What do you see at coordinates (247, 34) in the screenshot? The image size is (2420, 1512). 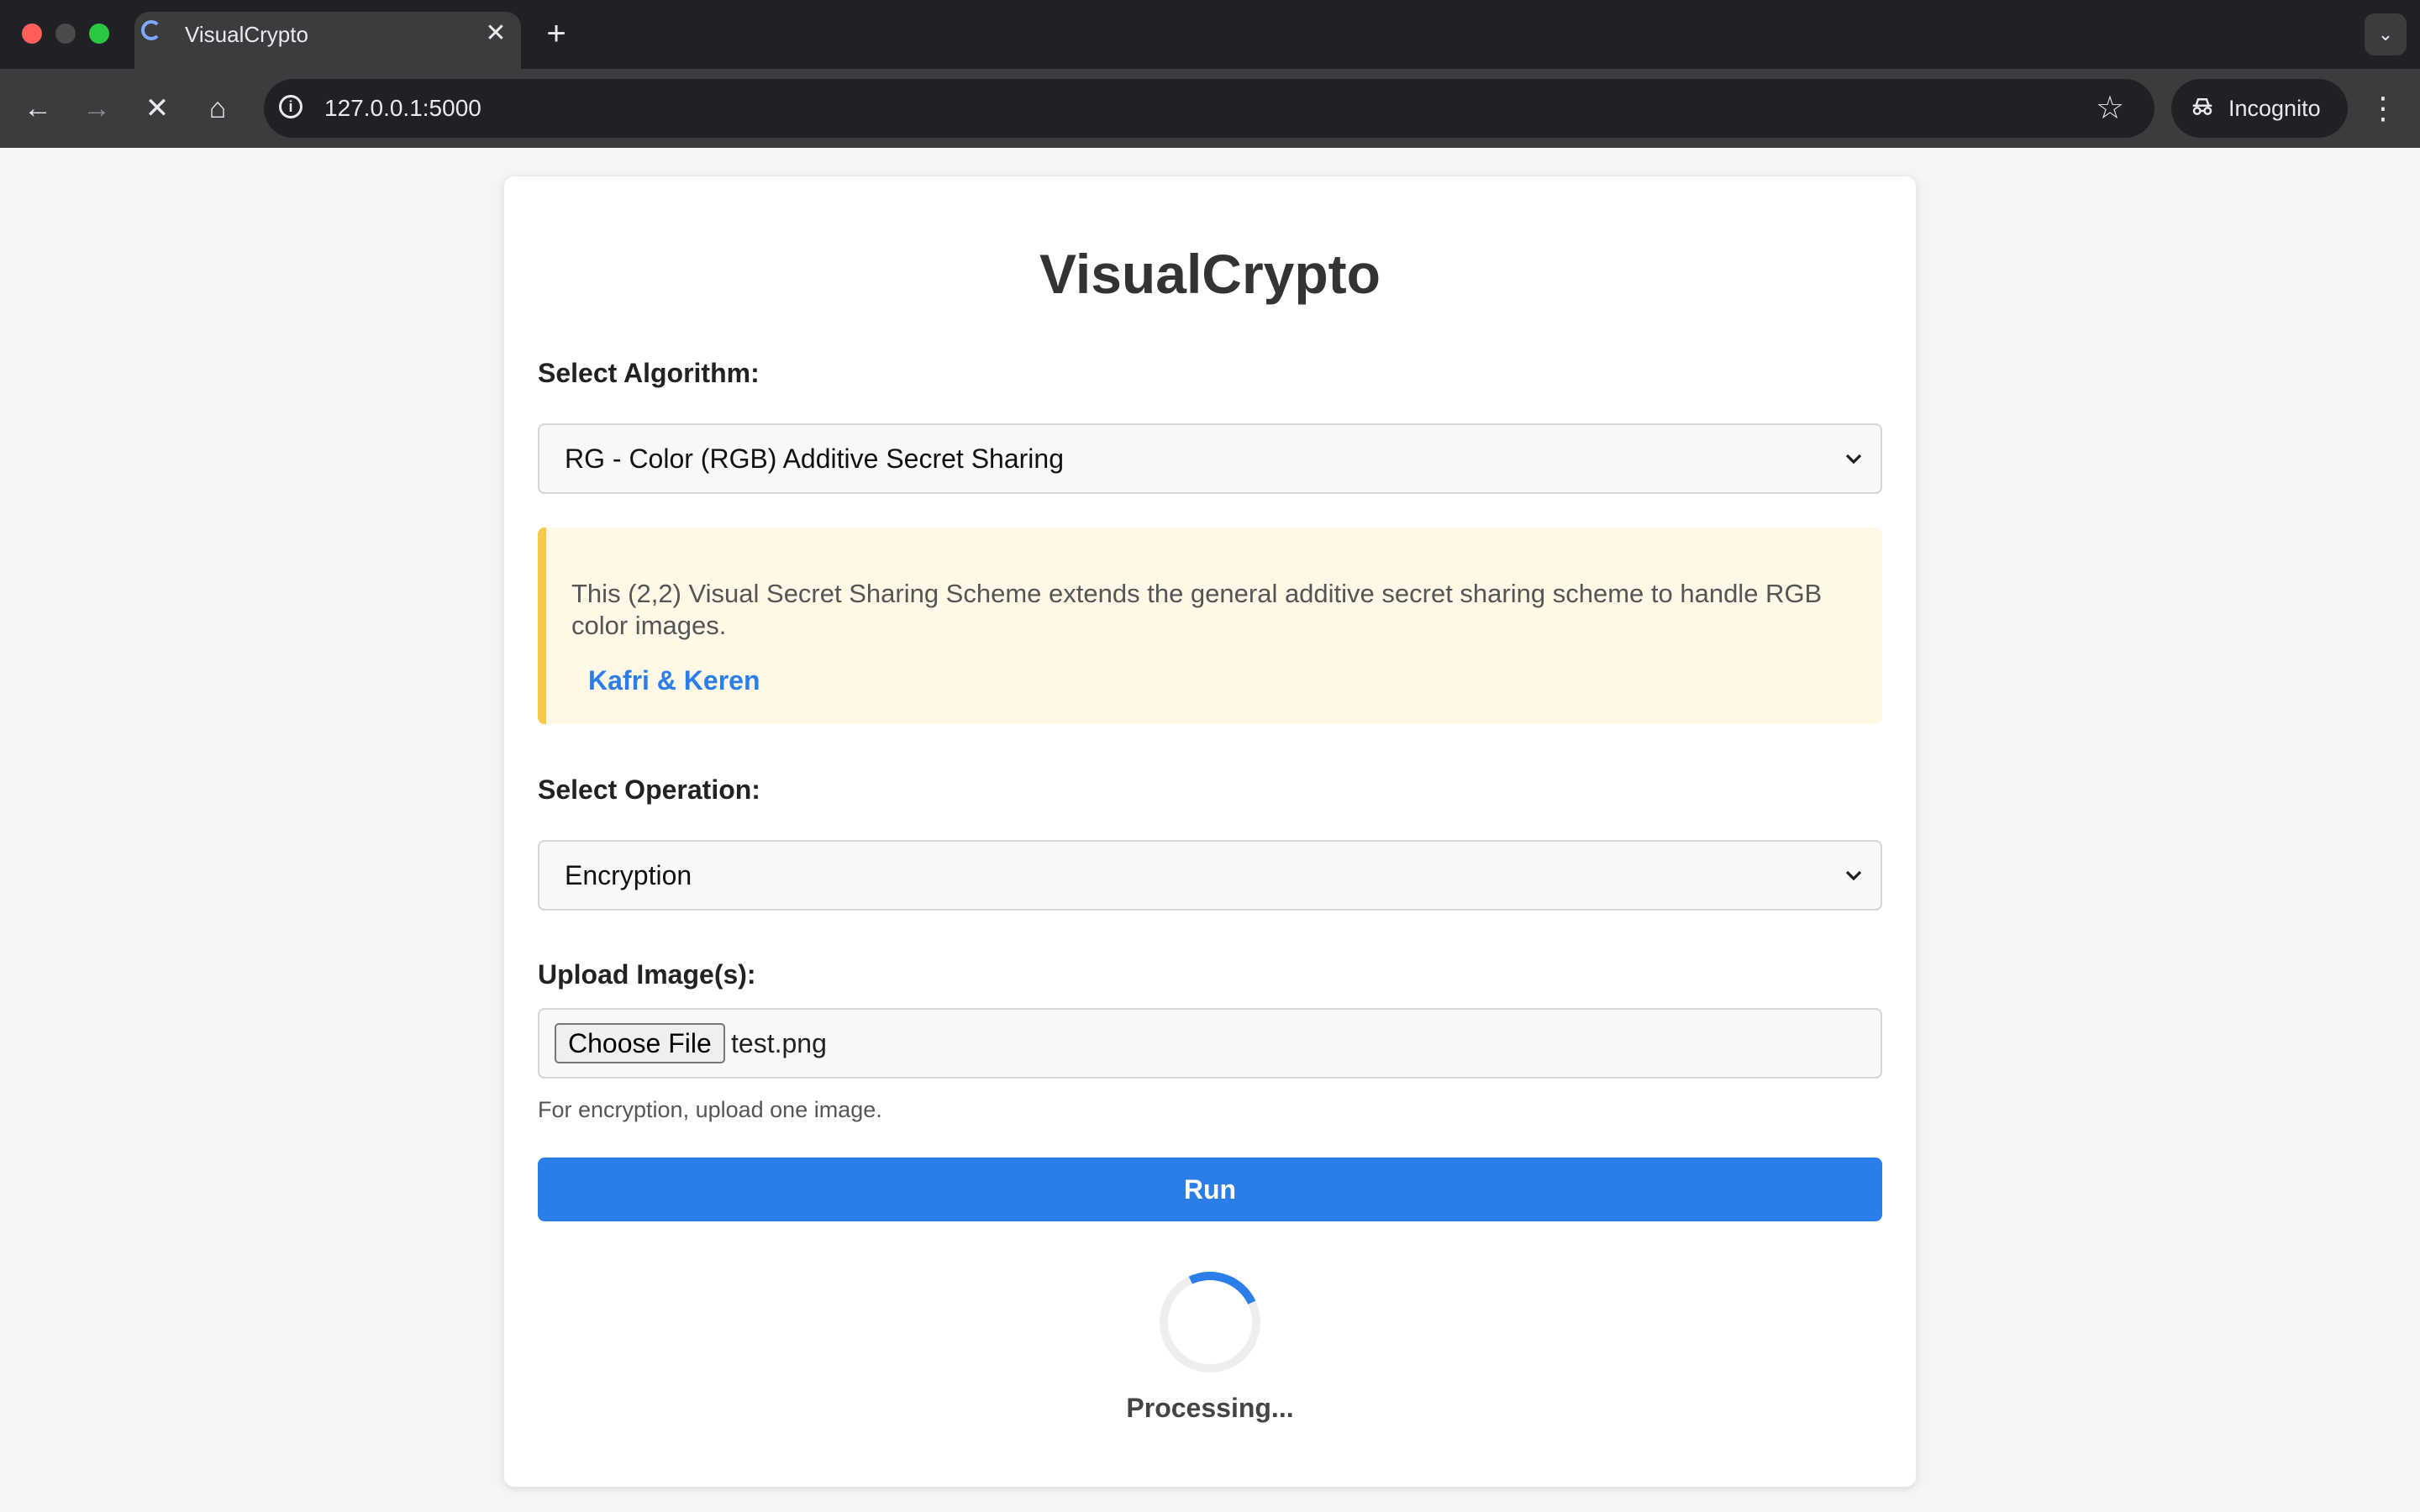 I see `tab-title: VisualCrypto` at bounding box center [247, 34].